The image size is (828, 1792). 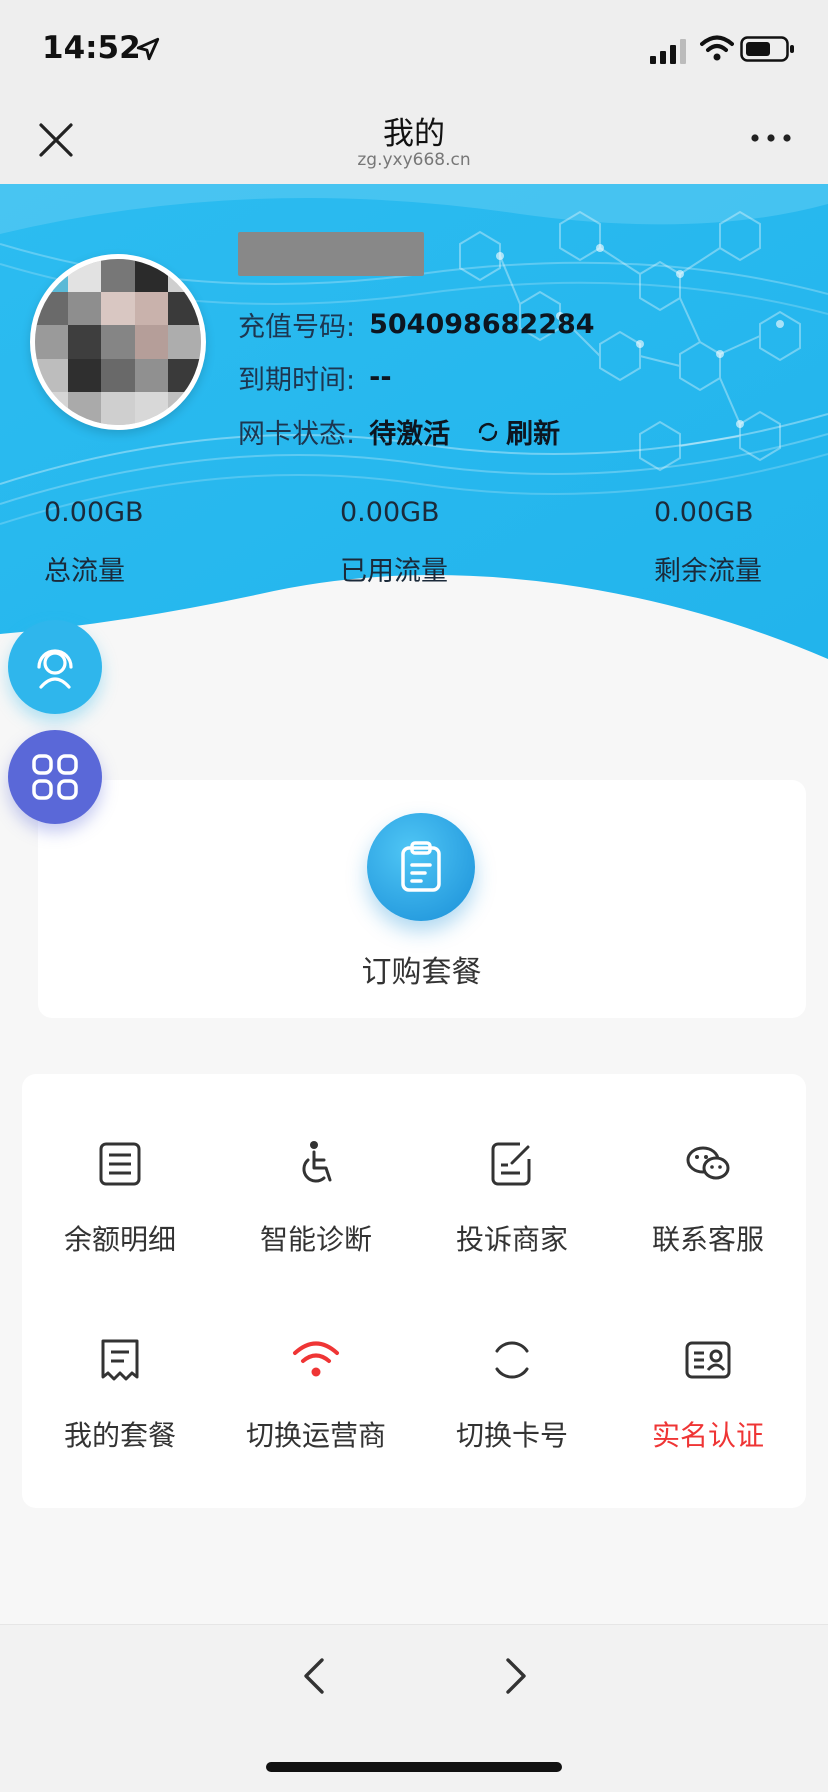 What do you see at coordinates (390, 512) in the screenshot?
I see `used-traffic-value: 0.00GB` at bounding box center [390, 512].